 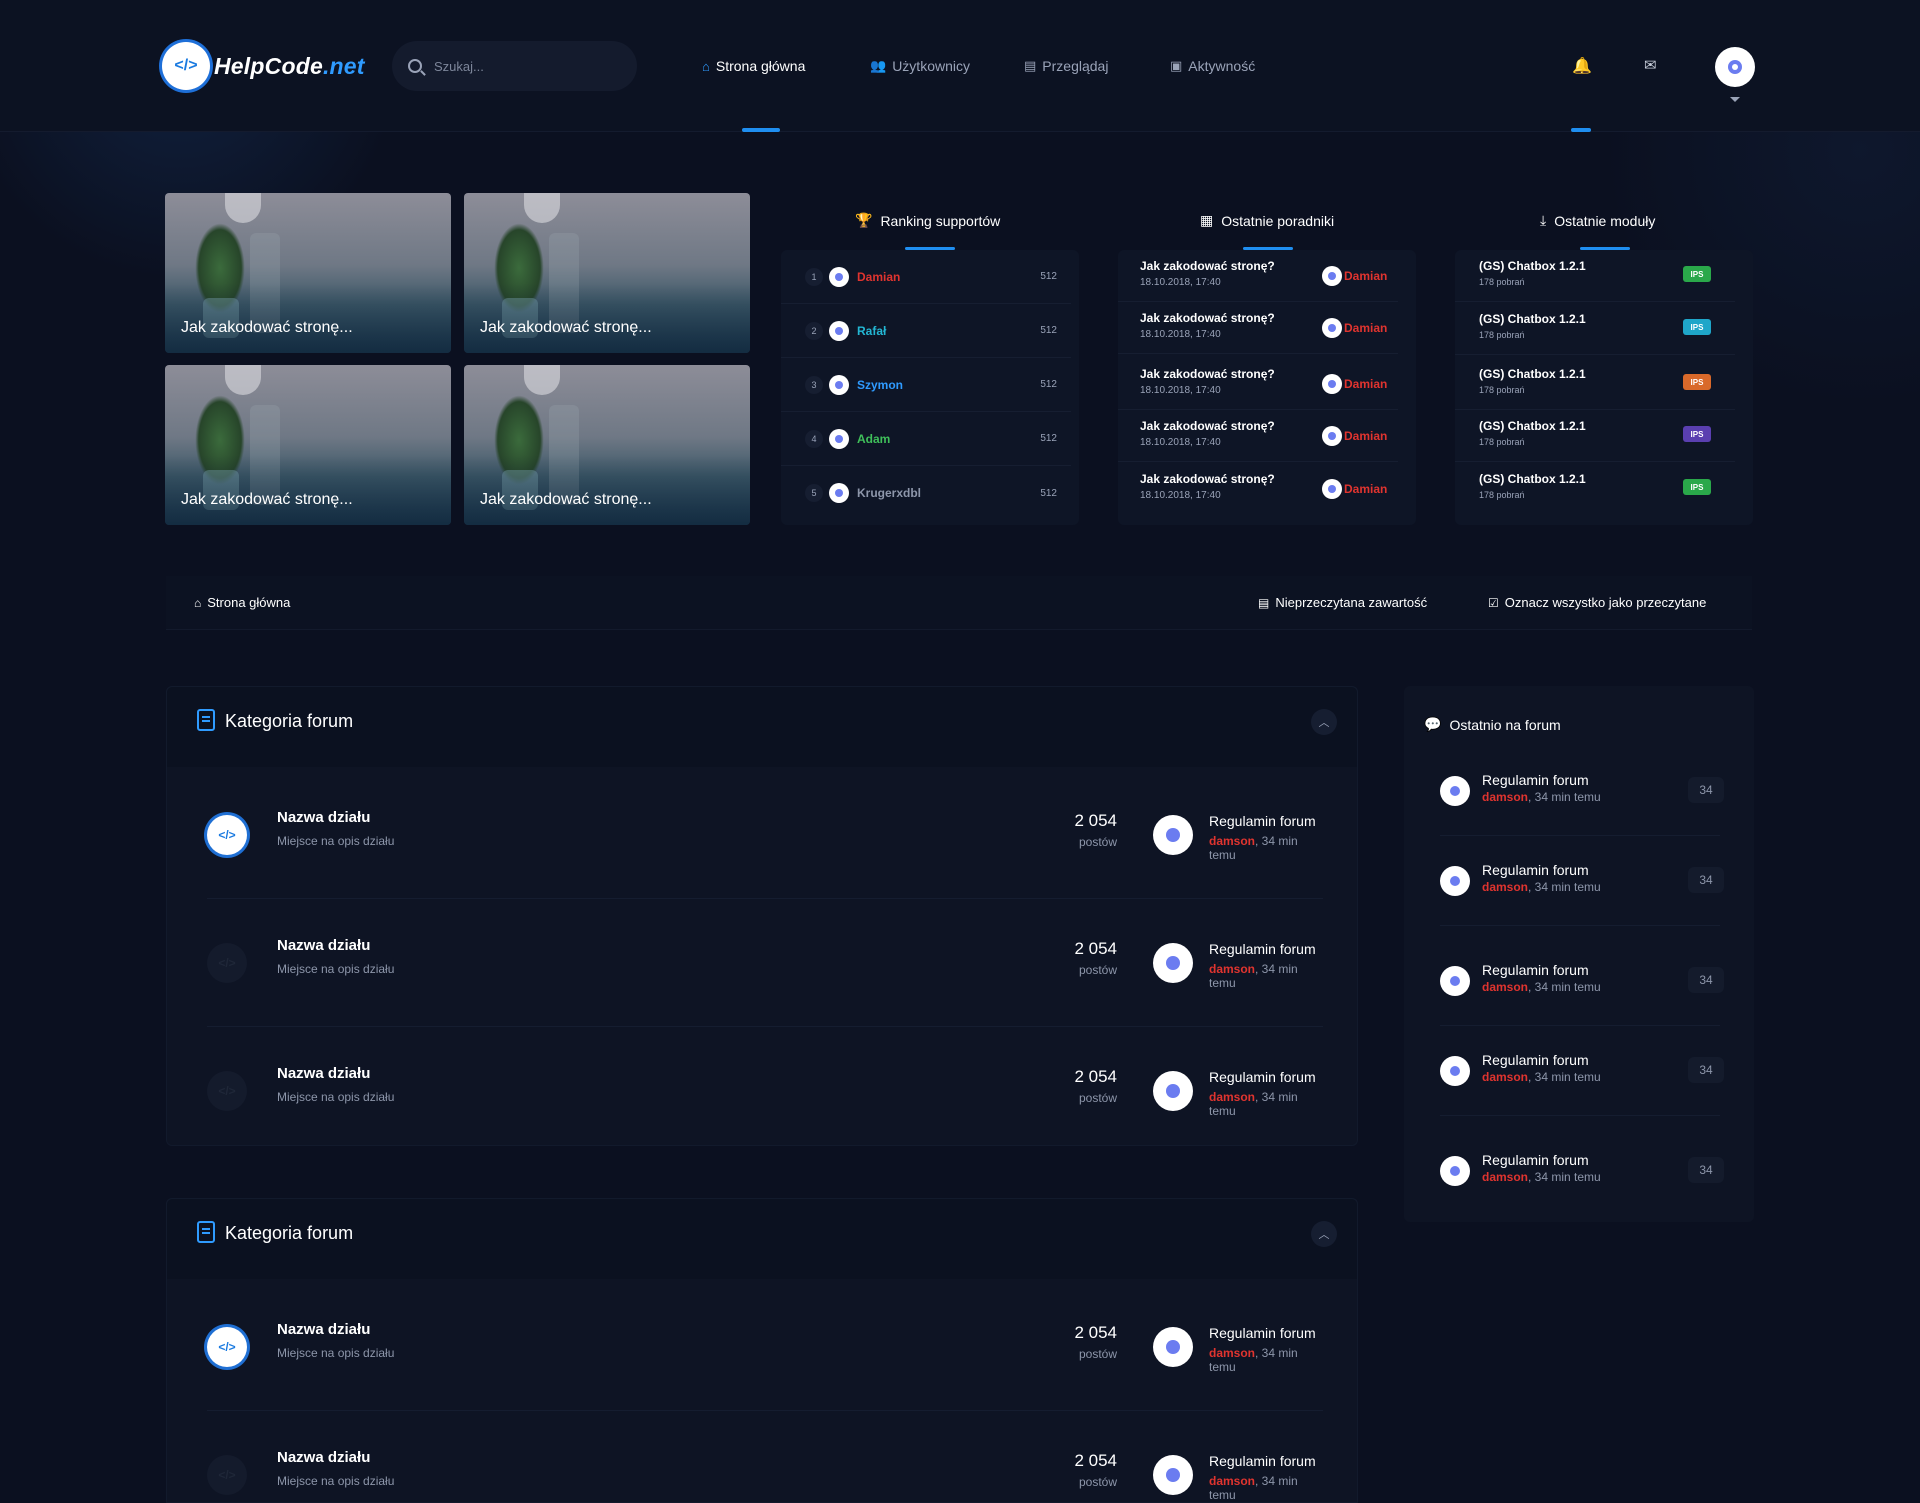 What do you see at coordinates (753, 66) in the screenshot?
I see `nav-home: ⌂ Strona główna` at bounding box center [753, 66].